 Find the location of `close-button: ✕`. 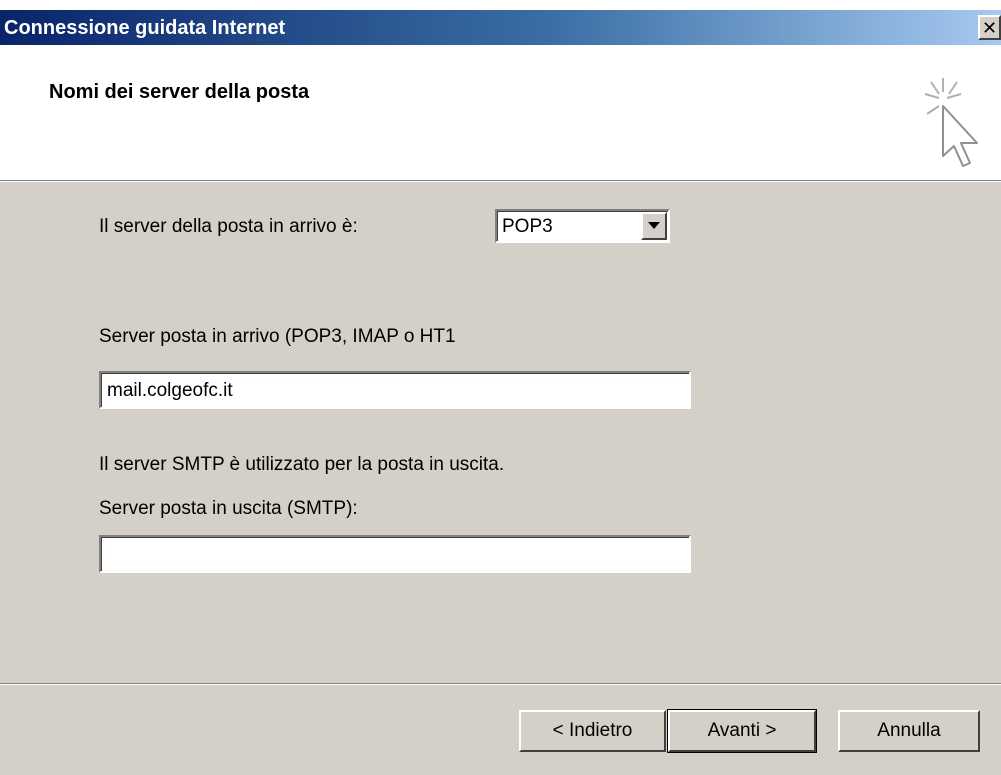

close-button: ✕ is located at coordinates (989, 27).